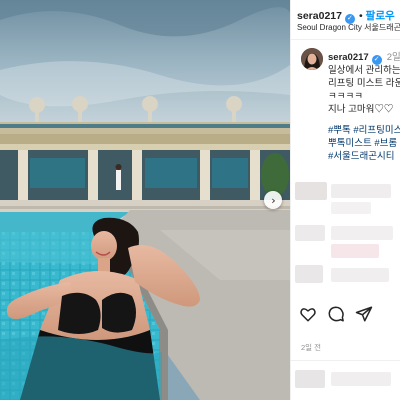 The height and width of the screenshot is (400, 400). I want to click on chevron-right-icon: ›, so click(273, 200).